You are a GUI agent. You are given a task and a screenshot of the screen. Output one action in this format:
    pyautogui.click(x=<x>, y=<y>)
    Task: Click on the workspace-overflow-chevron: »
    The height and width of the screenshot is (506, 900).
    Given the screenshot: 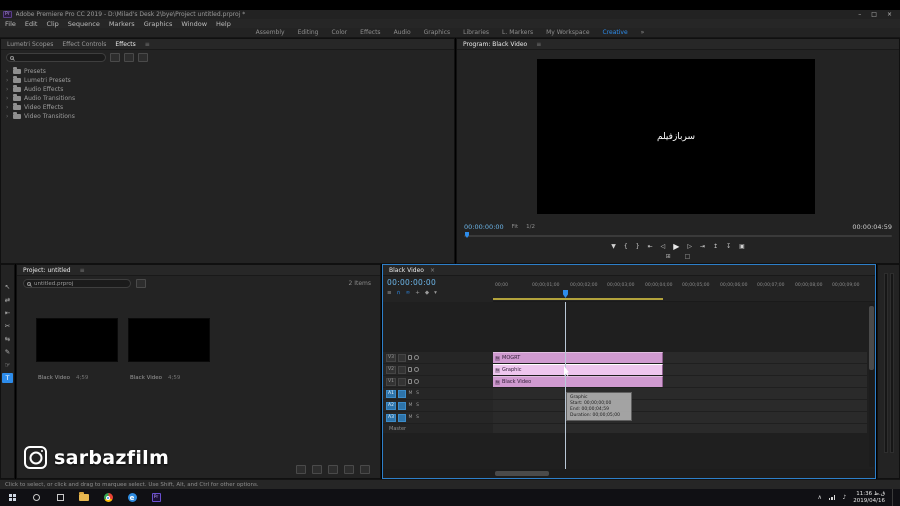 What is the action you would take?
    pyautogui.click(x=643, y=32)
    